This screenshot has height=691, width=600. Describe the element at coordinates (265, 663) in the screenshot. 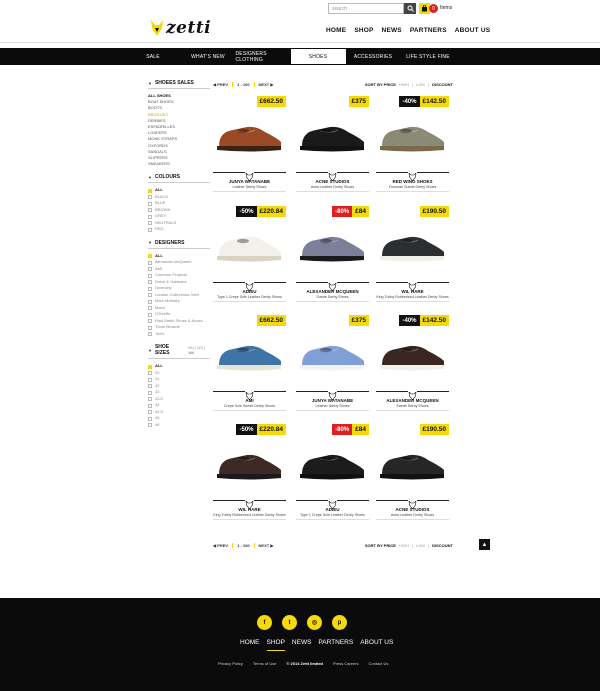

I see `terms-link: Terms of Use` at that location.